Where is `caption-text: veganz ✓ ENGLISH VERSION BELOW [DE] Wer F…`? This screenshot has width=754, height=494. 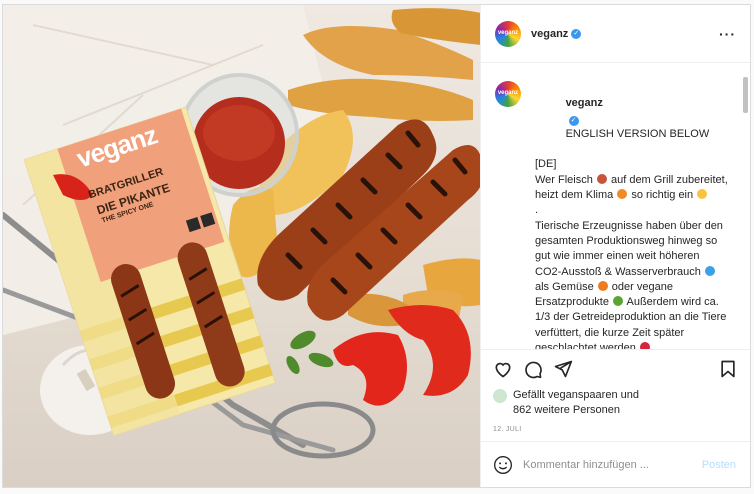
caption-text: veganz ✓ ENGLISH VERSION BELOW [DE] Wer F… is located at coordinates (631, 215).